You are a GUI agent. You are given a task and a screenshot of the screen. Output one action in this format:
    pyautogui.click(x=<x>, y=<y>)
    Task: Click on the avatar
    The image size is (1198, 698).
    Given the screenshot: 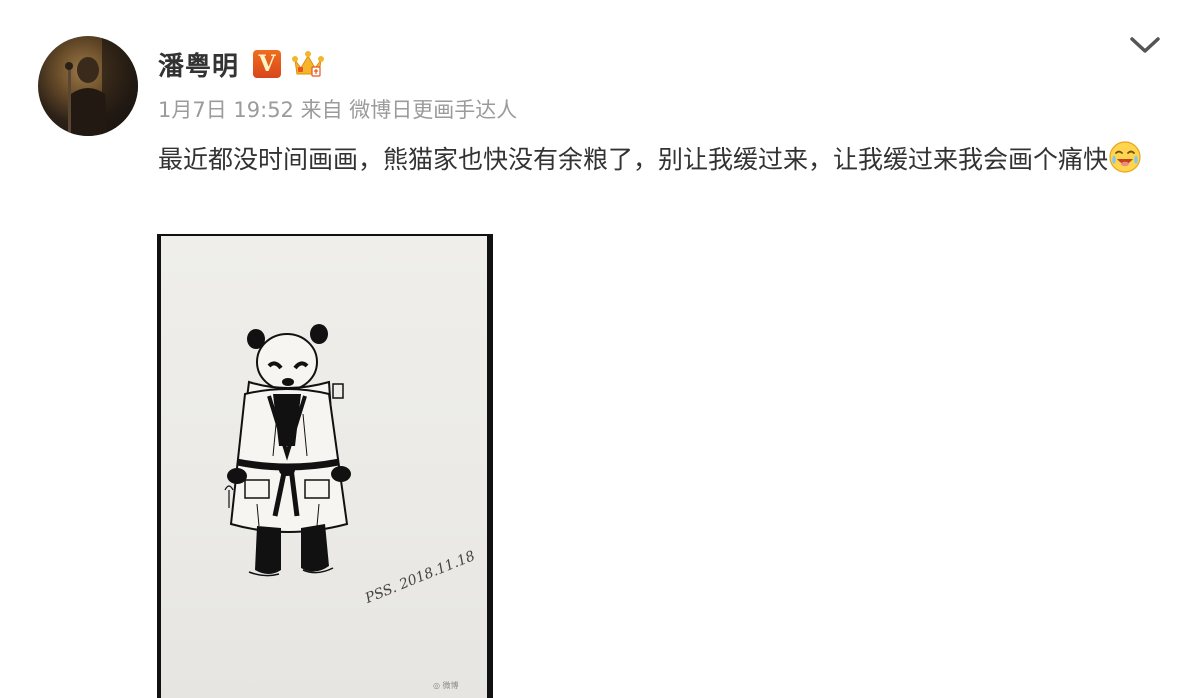 What is the action you would take?
    pyautogui.click(x=88, y=86)
    